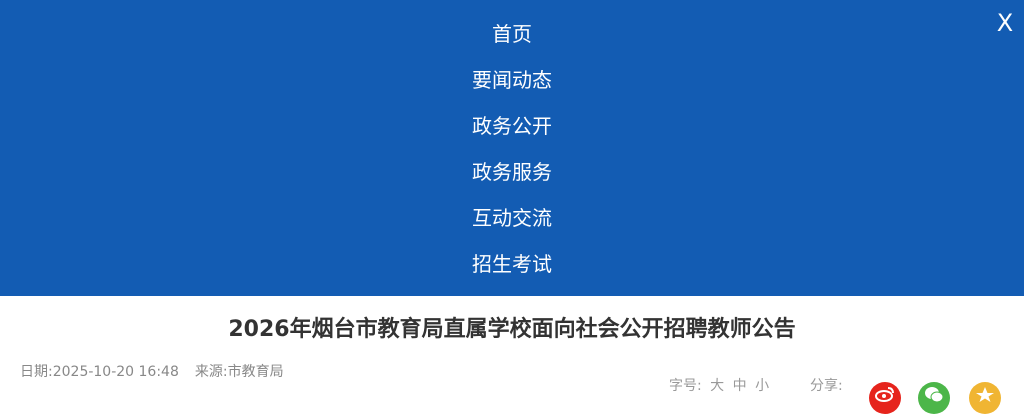  I want to click on font-size-control: 字号: 大 中 小, so click(719, 386).